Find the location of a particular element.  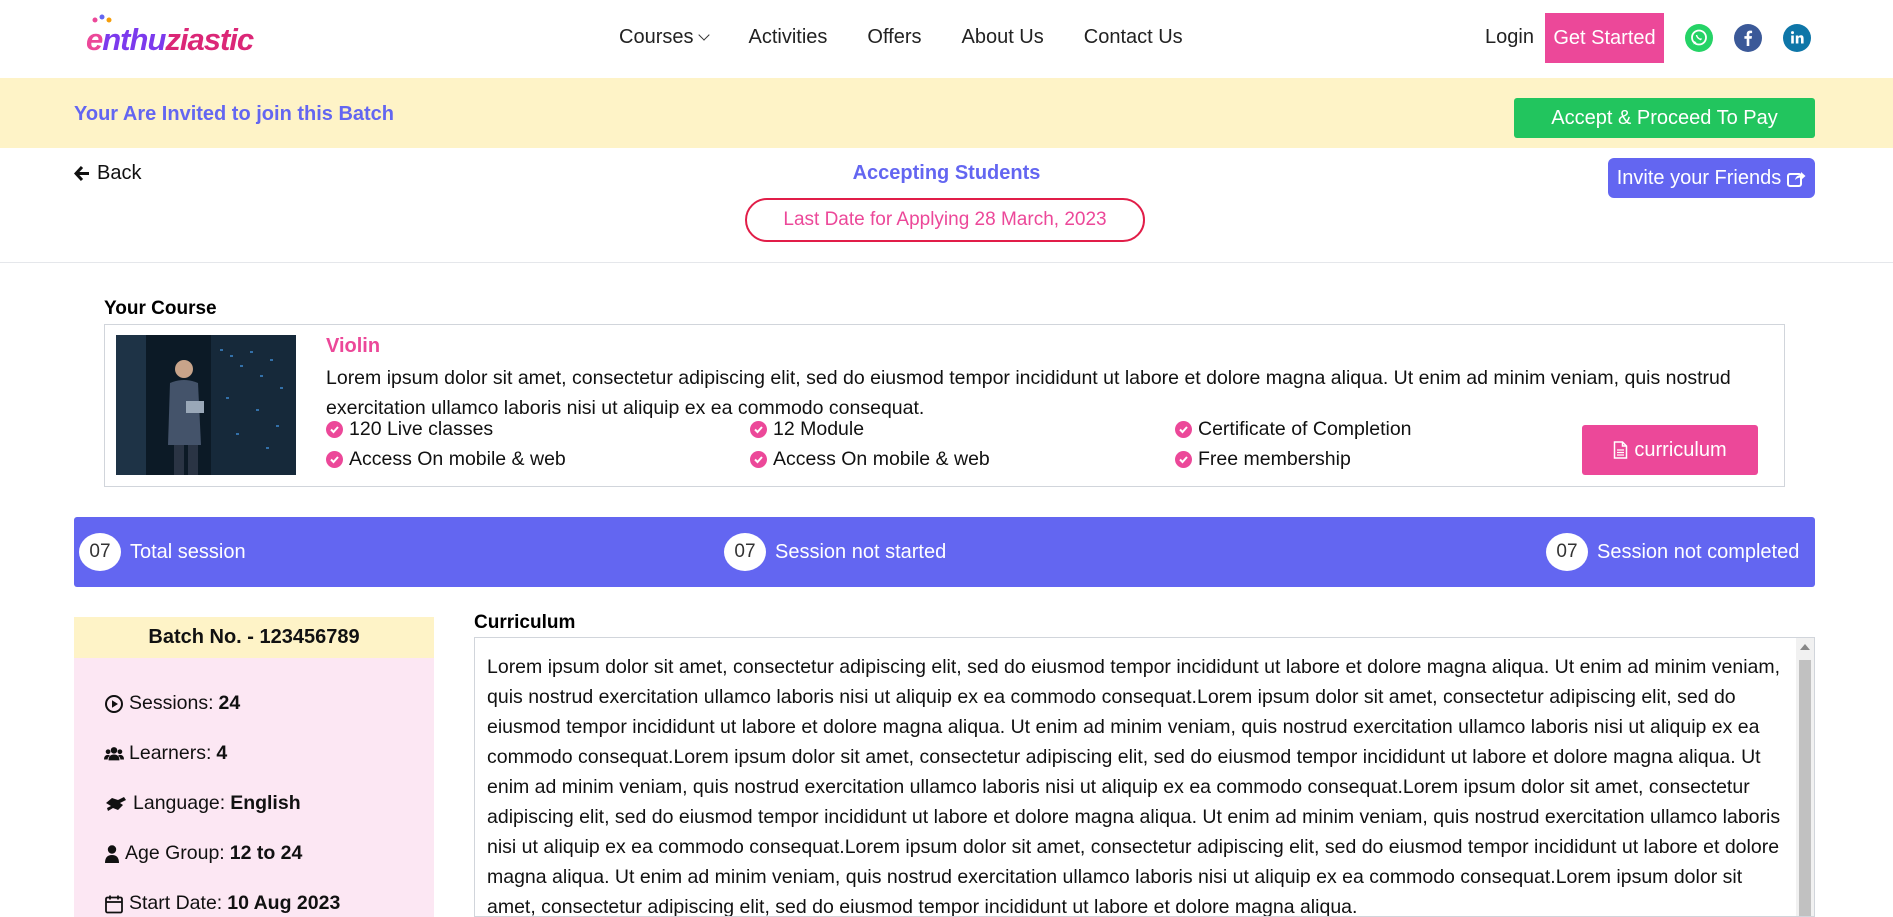

batch-row-value: 4 is located at coordinates (222, 753).